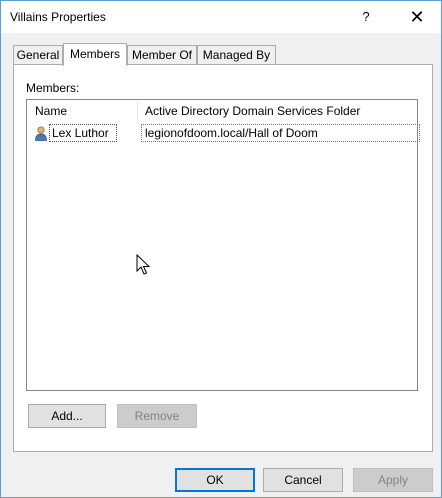 The width and height of the screenshot is (442, 498). I want to click on remove-button: Remove, so click(157, 416).